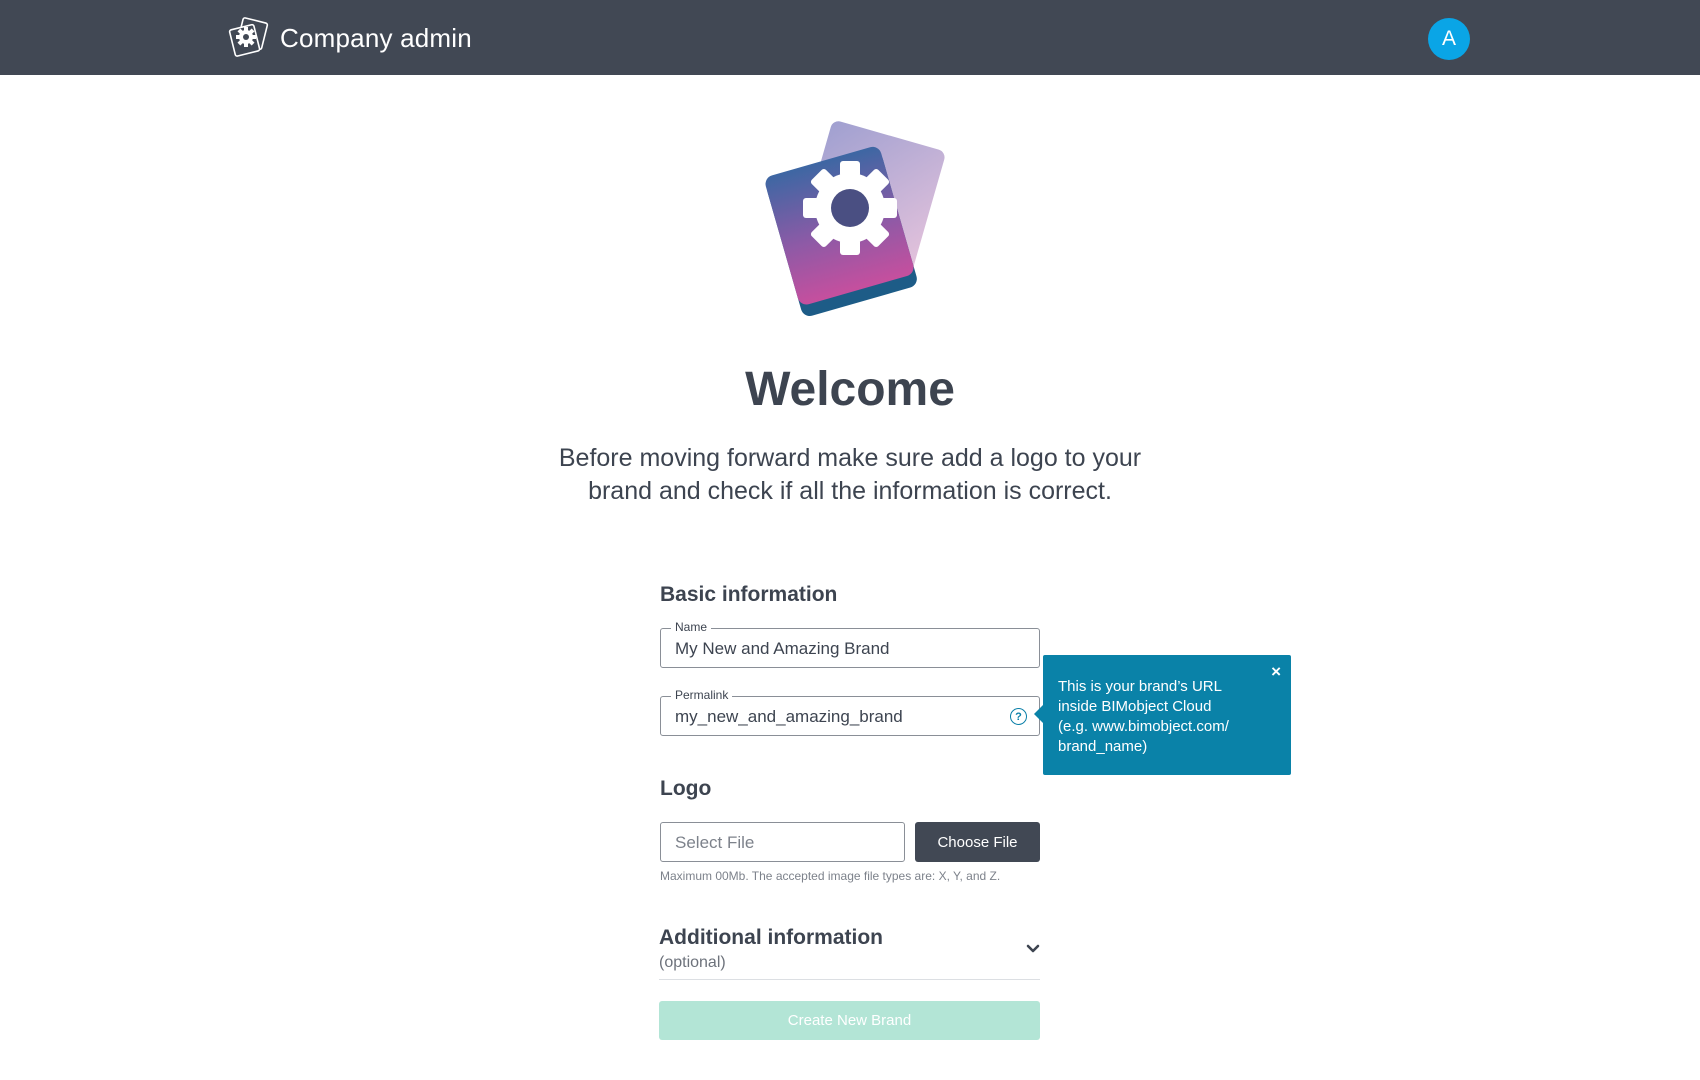 The width and height of the screenshot is (1700, 1080). I want to click on permalink-label: Permalink, so click(702, 695).